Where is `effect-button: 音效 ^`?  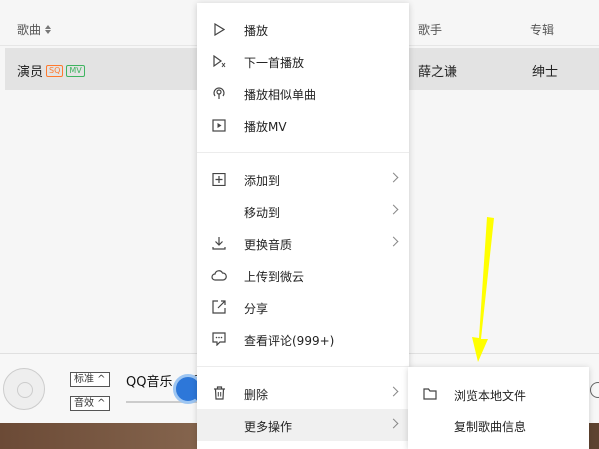 effect-button: 音效 ^ is located at coordinates (90, 403).